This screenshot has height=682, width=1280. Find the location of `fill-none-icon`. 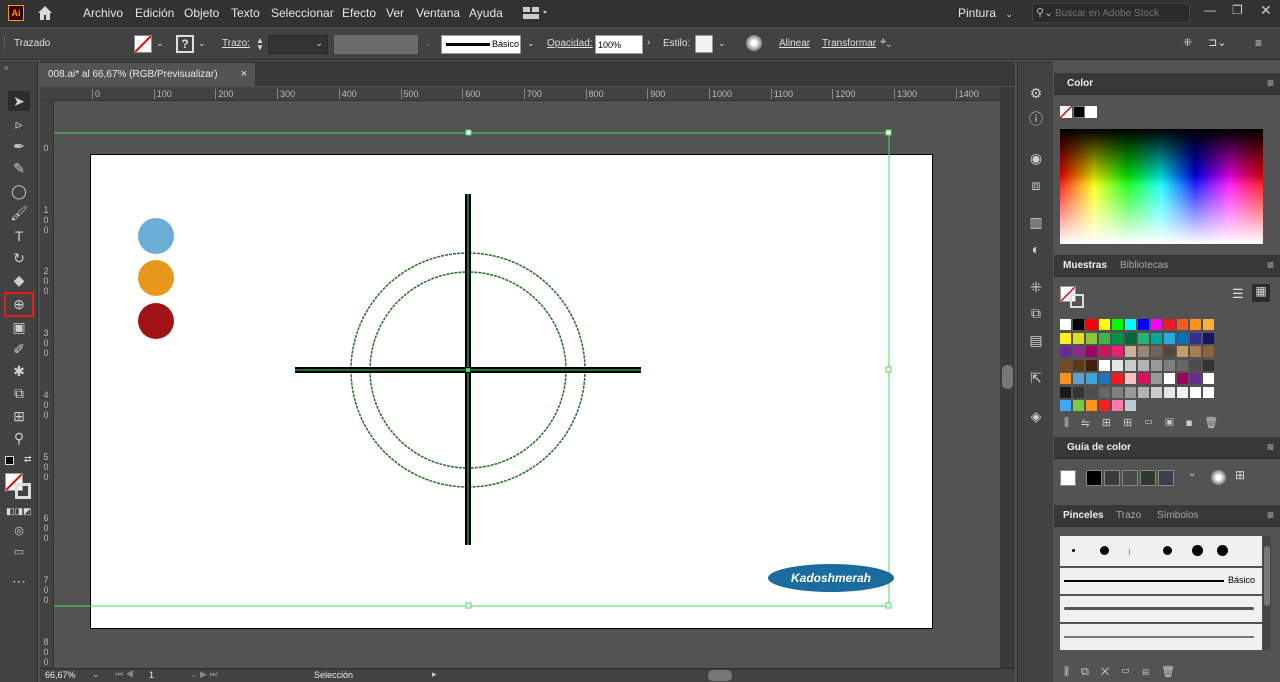

fill-none-icon is located at coordinates (1066, 112).